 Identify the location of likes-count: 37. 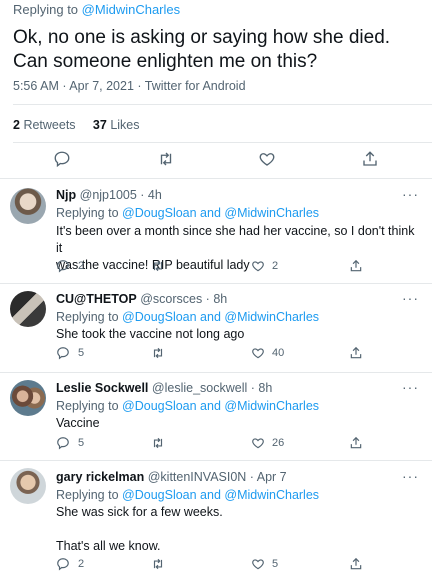
(99, 125).